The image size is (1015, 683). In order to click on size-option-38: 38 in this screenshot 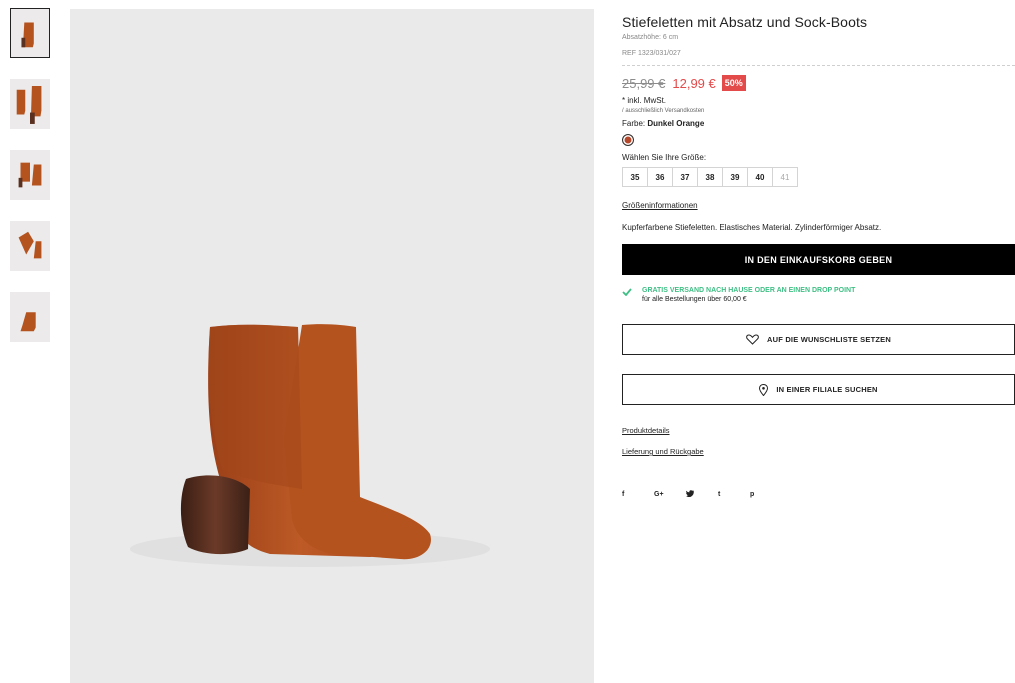, I will do `click(710, 177)`.